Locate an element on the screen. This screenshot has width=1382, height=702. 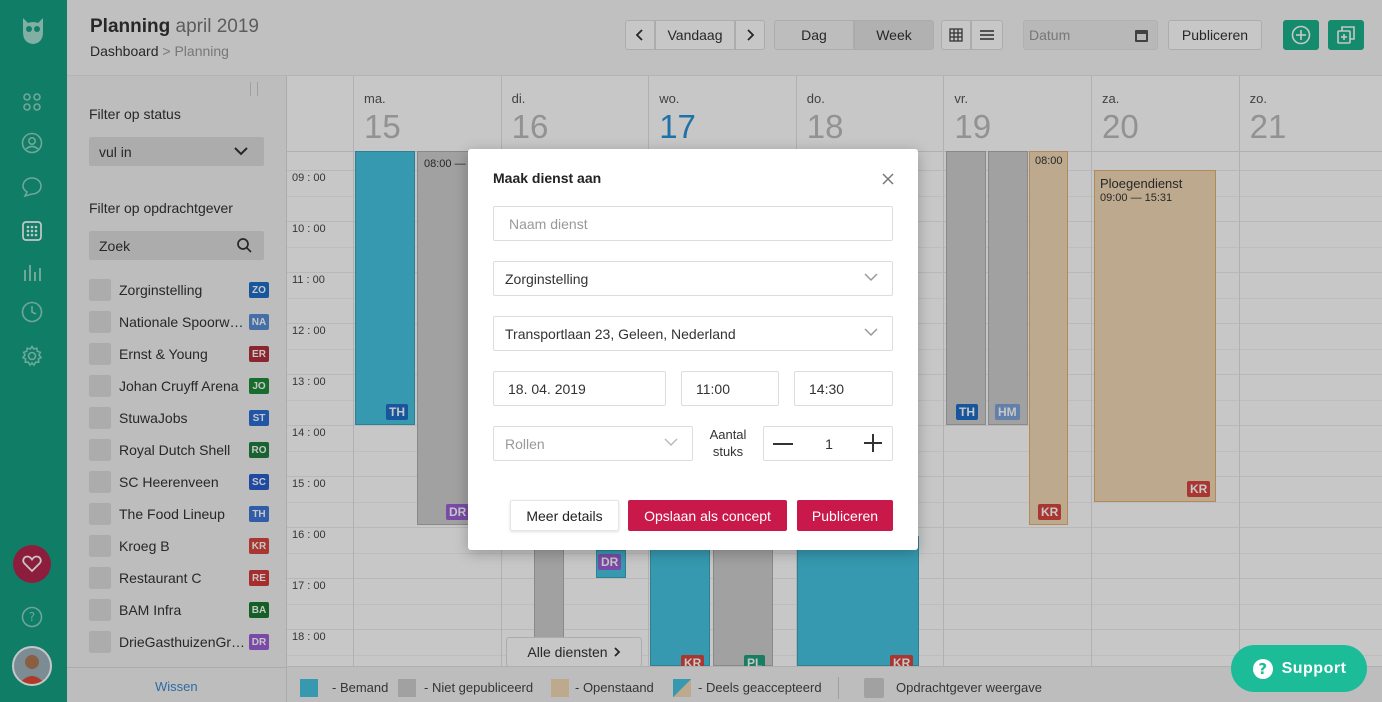
more-details-button: Meer details is located at coordinates (564, 515).